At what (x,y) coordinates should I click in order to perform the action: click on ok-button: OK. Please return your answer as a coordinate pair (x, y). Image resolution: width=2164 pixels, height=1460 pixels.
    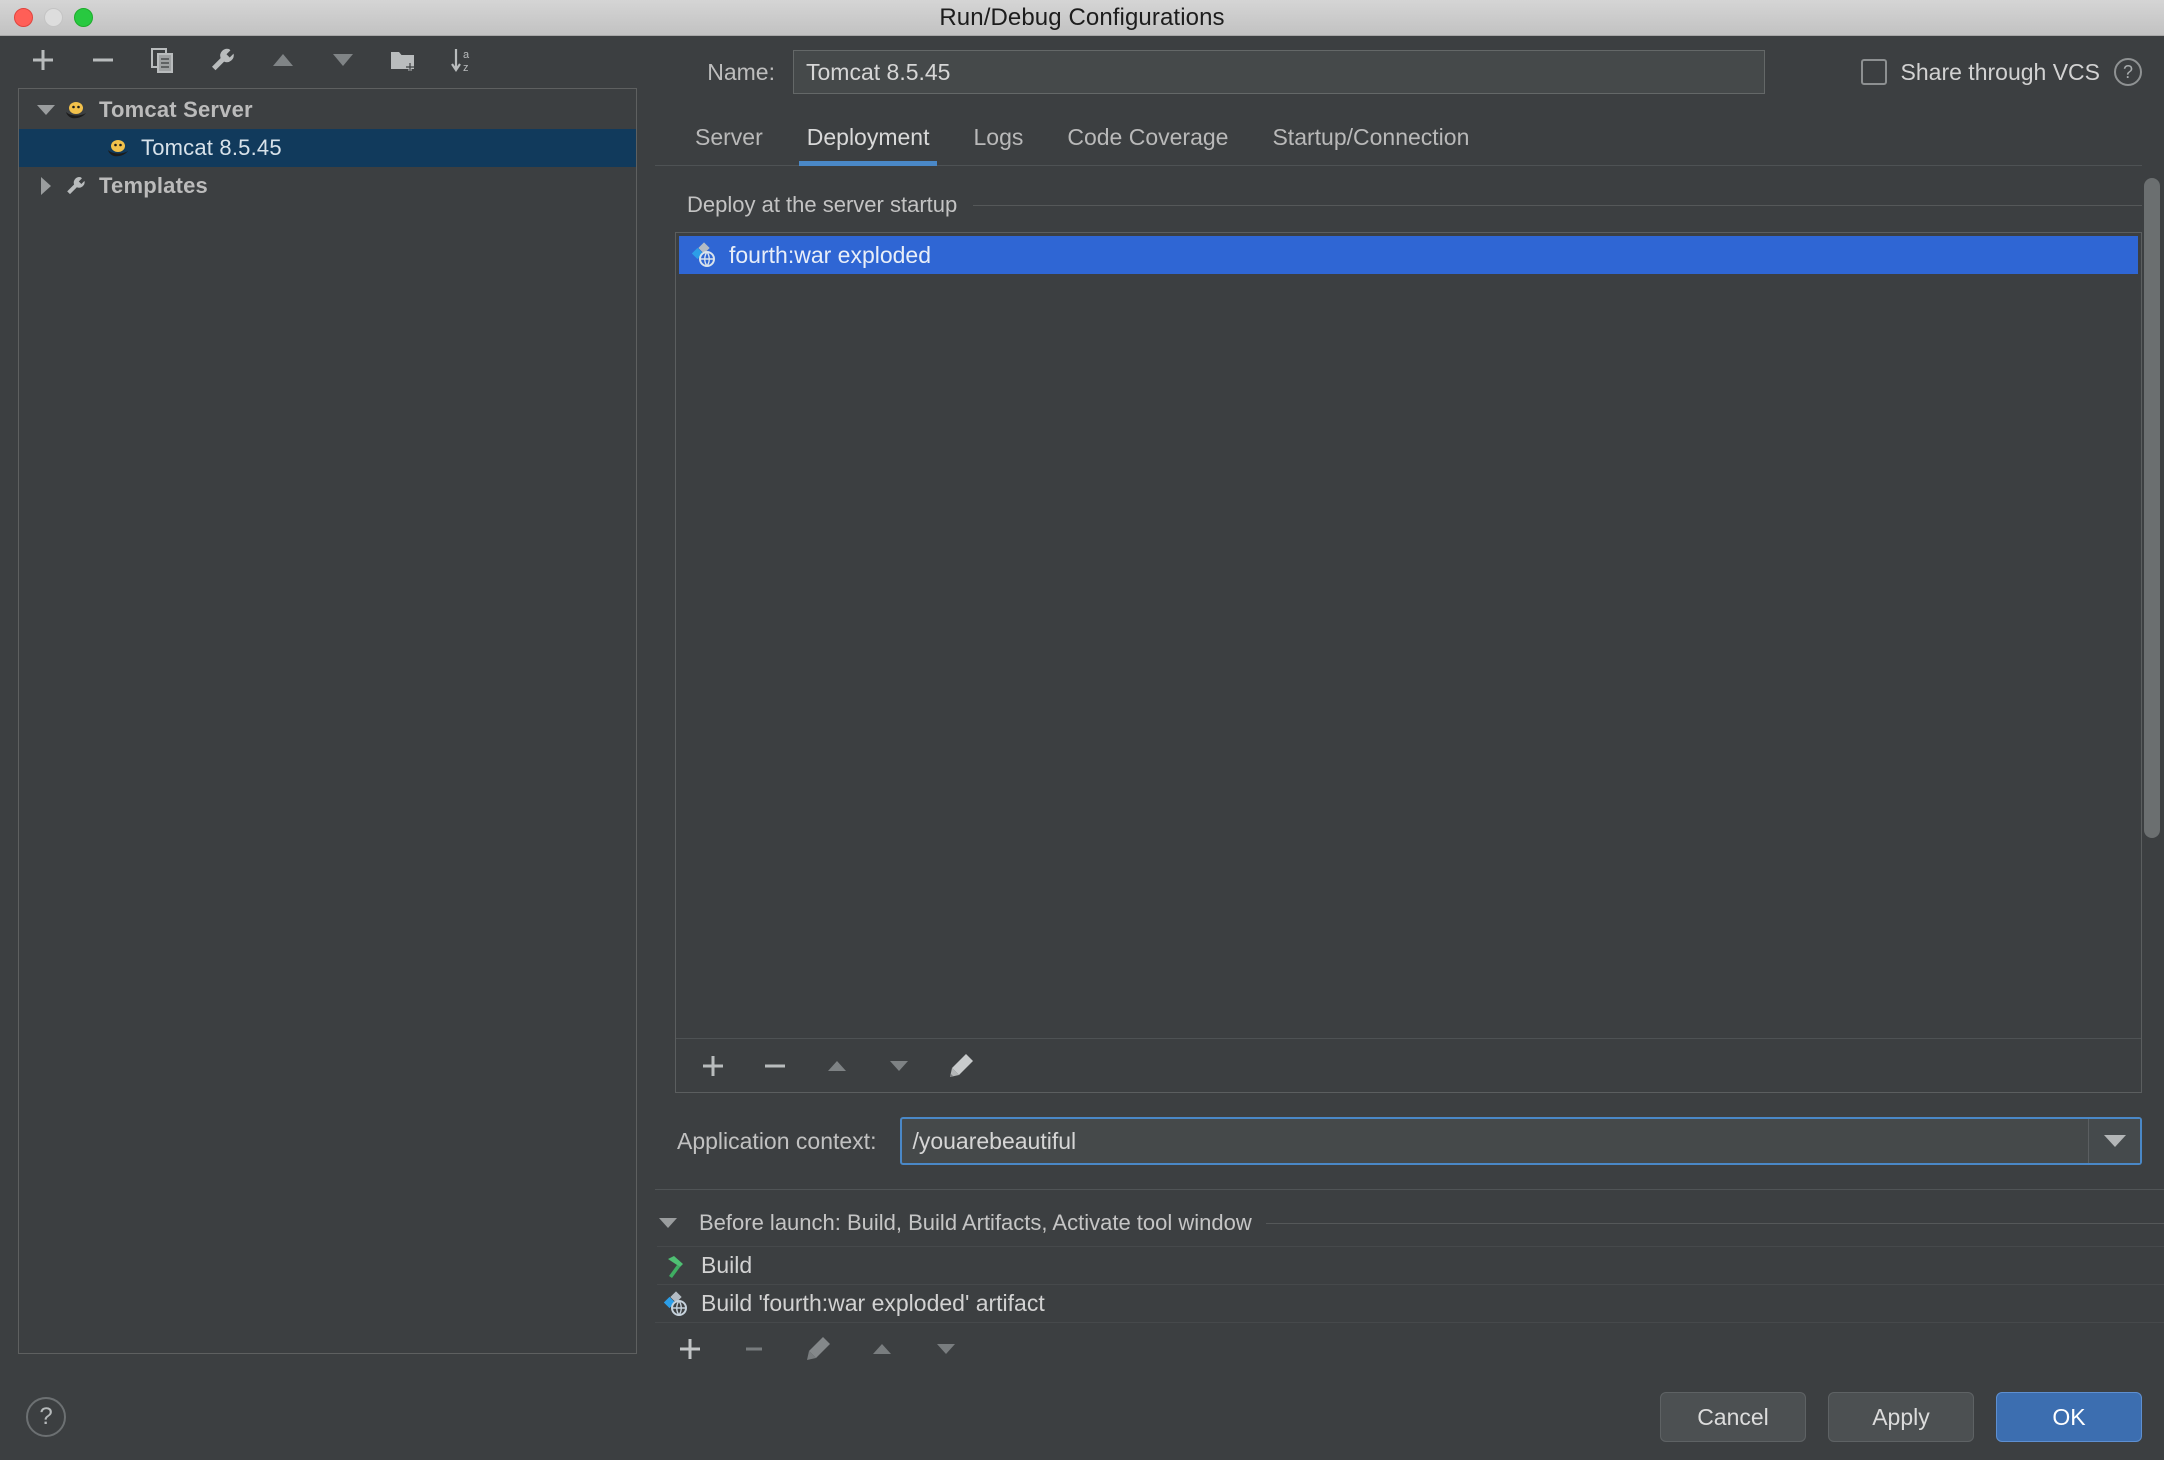
    Looking at the image, I should click on (2069, 1417).